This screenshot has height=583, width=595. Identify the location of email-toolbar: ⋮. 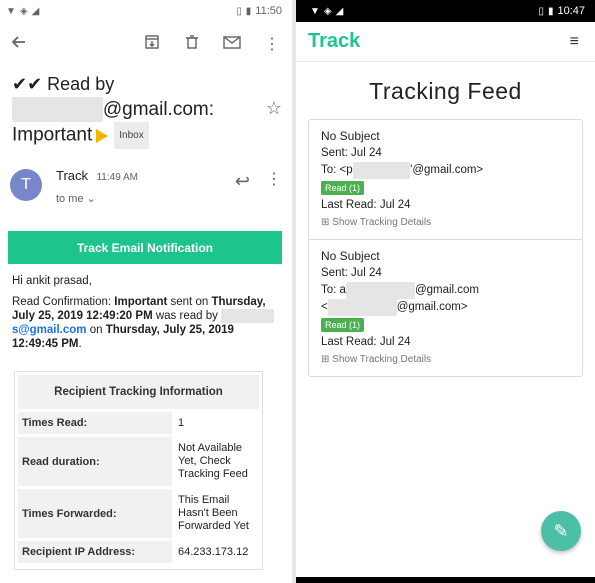
(146, 44).